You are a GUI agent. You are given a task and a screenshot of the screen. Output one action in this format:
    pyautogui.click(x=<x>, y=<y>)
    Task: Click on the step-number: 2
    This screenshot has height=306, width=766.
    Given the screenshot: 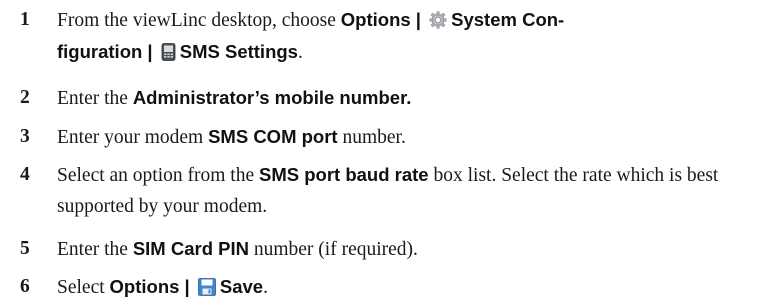 What is the action you would take?
    pyautogui.click(x=25, y=97)
    